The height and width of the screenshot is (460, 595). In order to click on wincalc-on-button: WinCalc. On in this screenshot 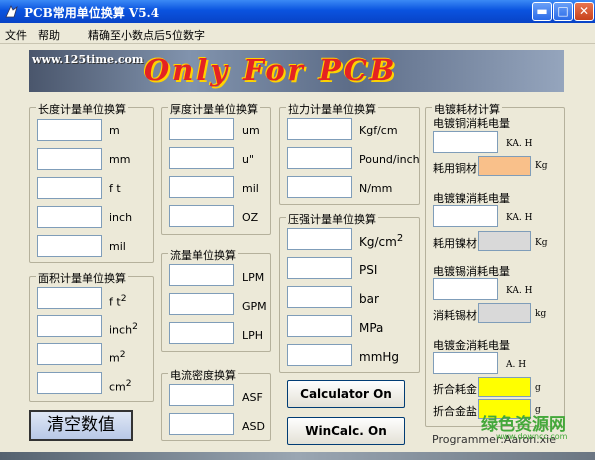, I will do `click(346, 431)`.